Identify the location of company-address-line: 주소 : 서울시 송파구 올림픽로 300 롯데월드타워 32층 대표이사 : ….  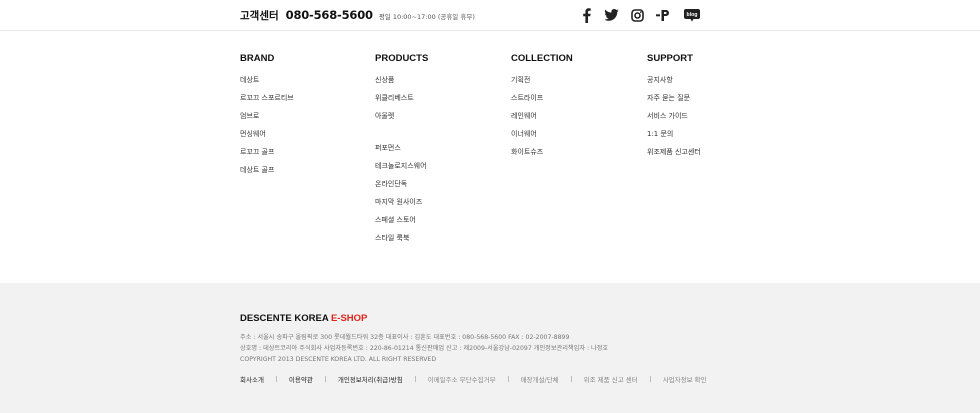
(405, 337).